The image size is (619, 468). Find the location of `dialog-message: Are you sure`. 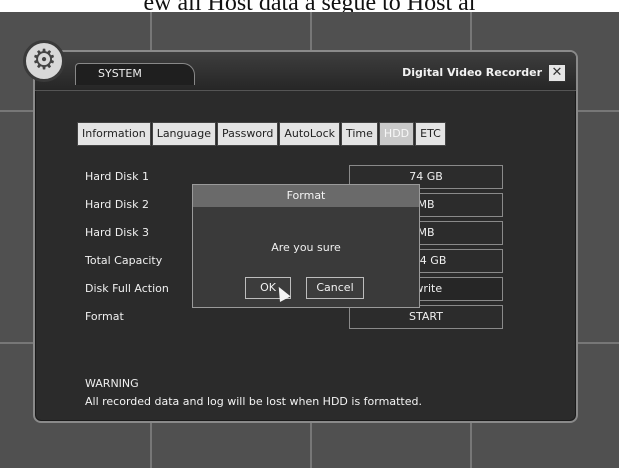

dialog-message: Are you sure is located at coordinates (306, 247).